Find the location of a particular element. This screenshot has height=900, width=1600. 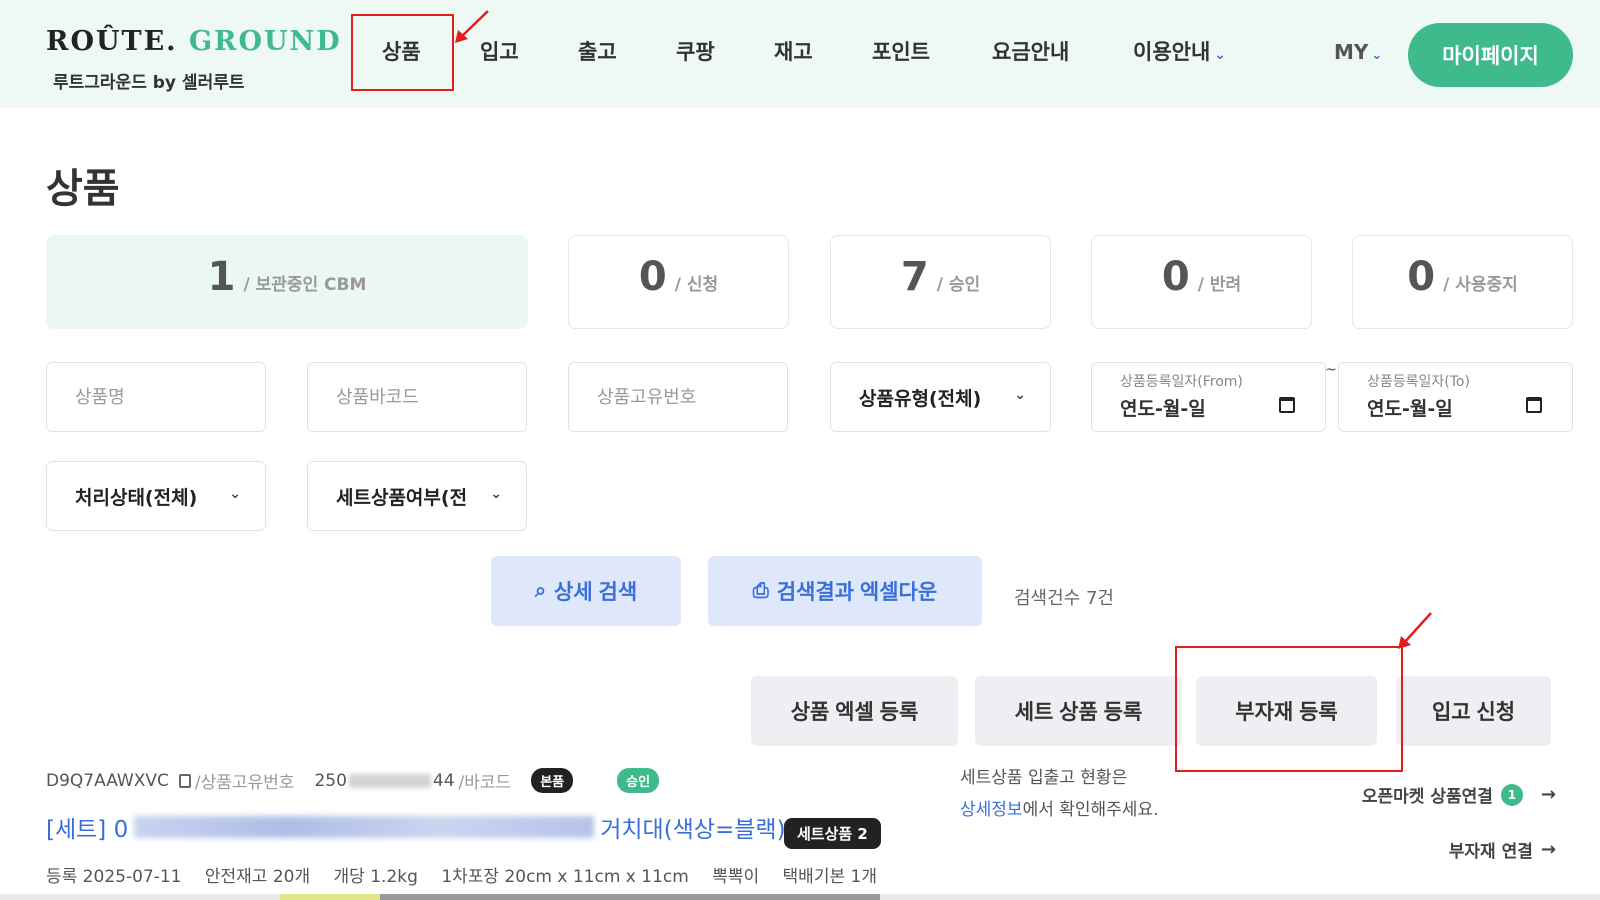

material-link: 부자재 연결 → is located at coordinates (1502, 849).